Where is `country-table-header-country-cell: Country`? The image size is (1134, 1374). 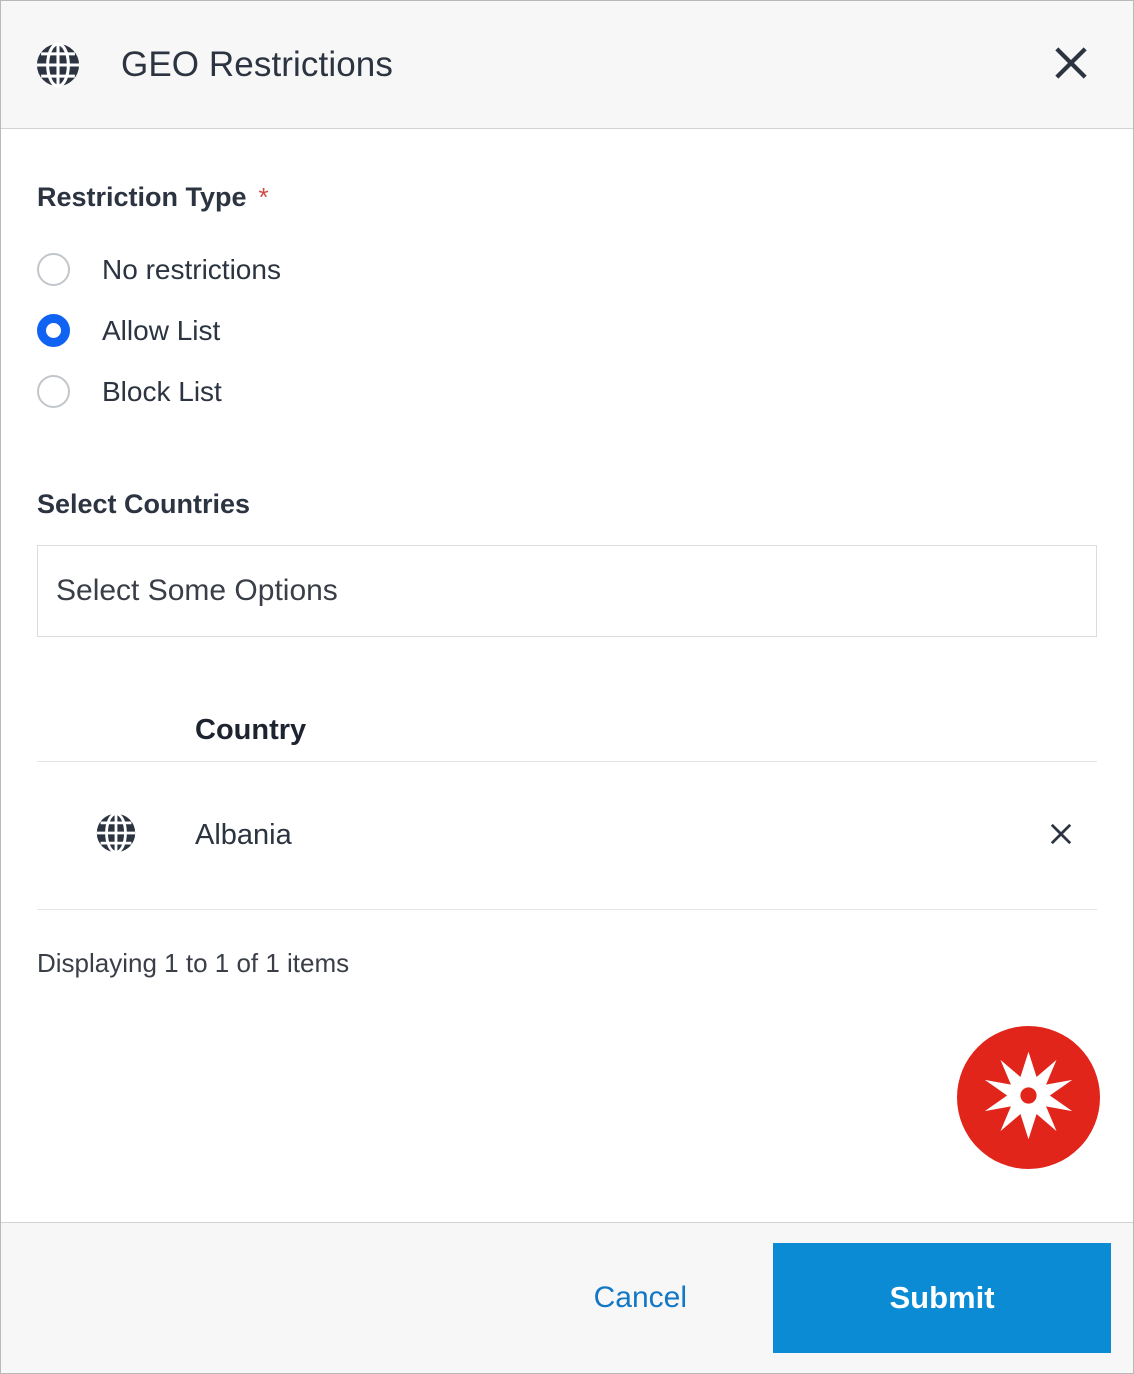 country-table-header-country-cell: Country is located at coordinates (610, 730).